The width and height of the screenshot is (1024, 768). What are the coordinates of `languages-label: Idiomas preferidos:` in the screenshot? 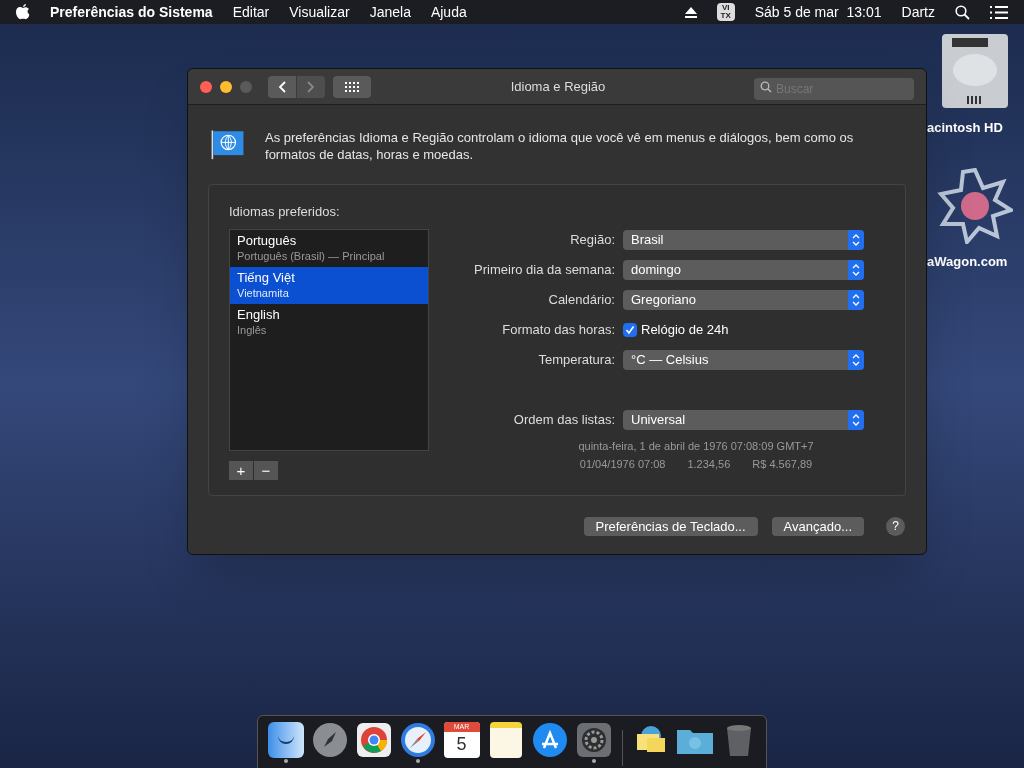 It's located at (285, 212).